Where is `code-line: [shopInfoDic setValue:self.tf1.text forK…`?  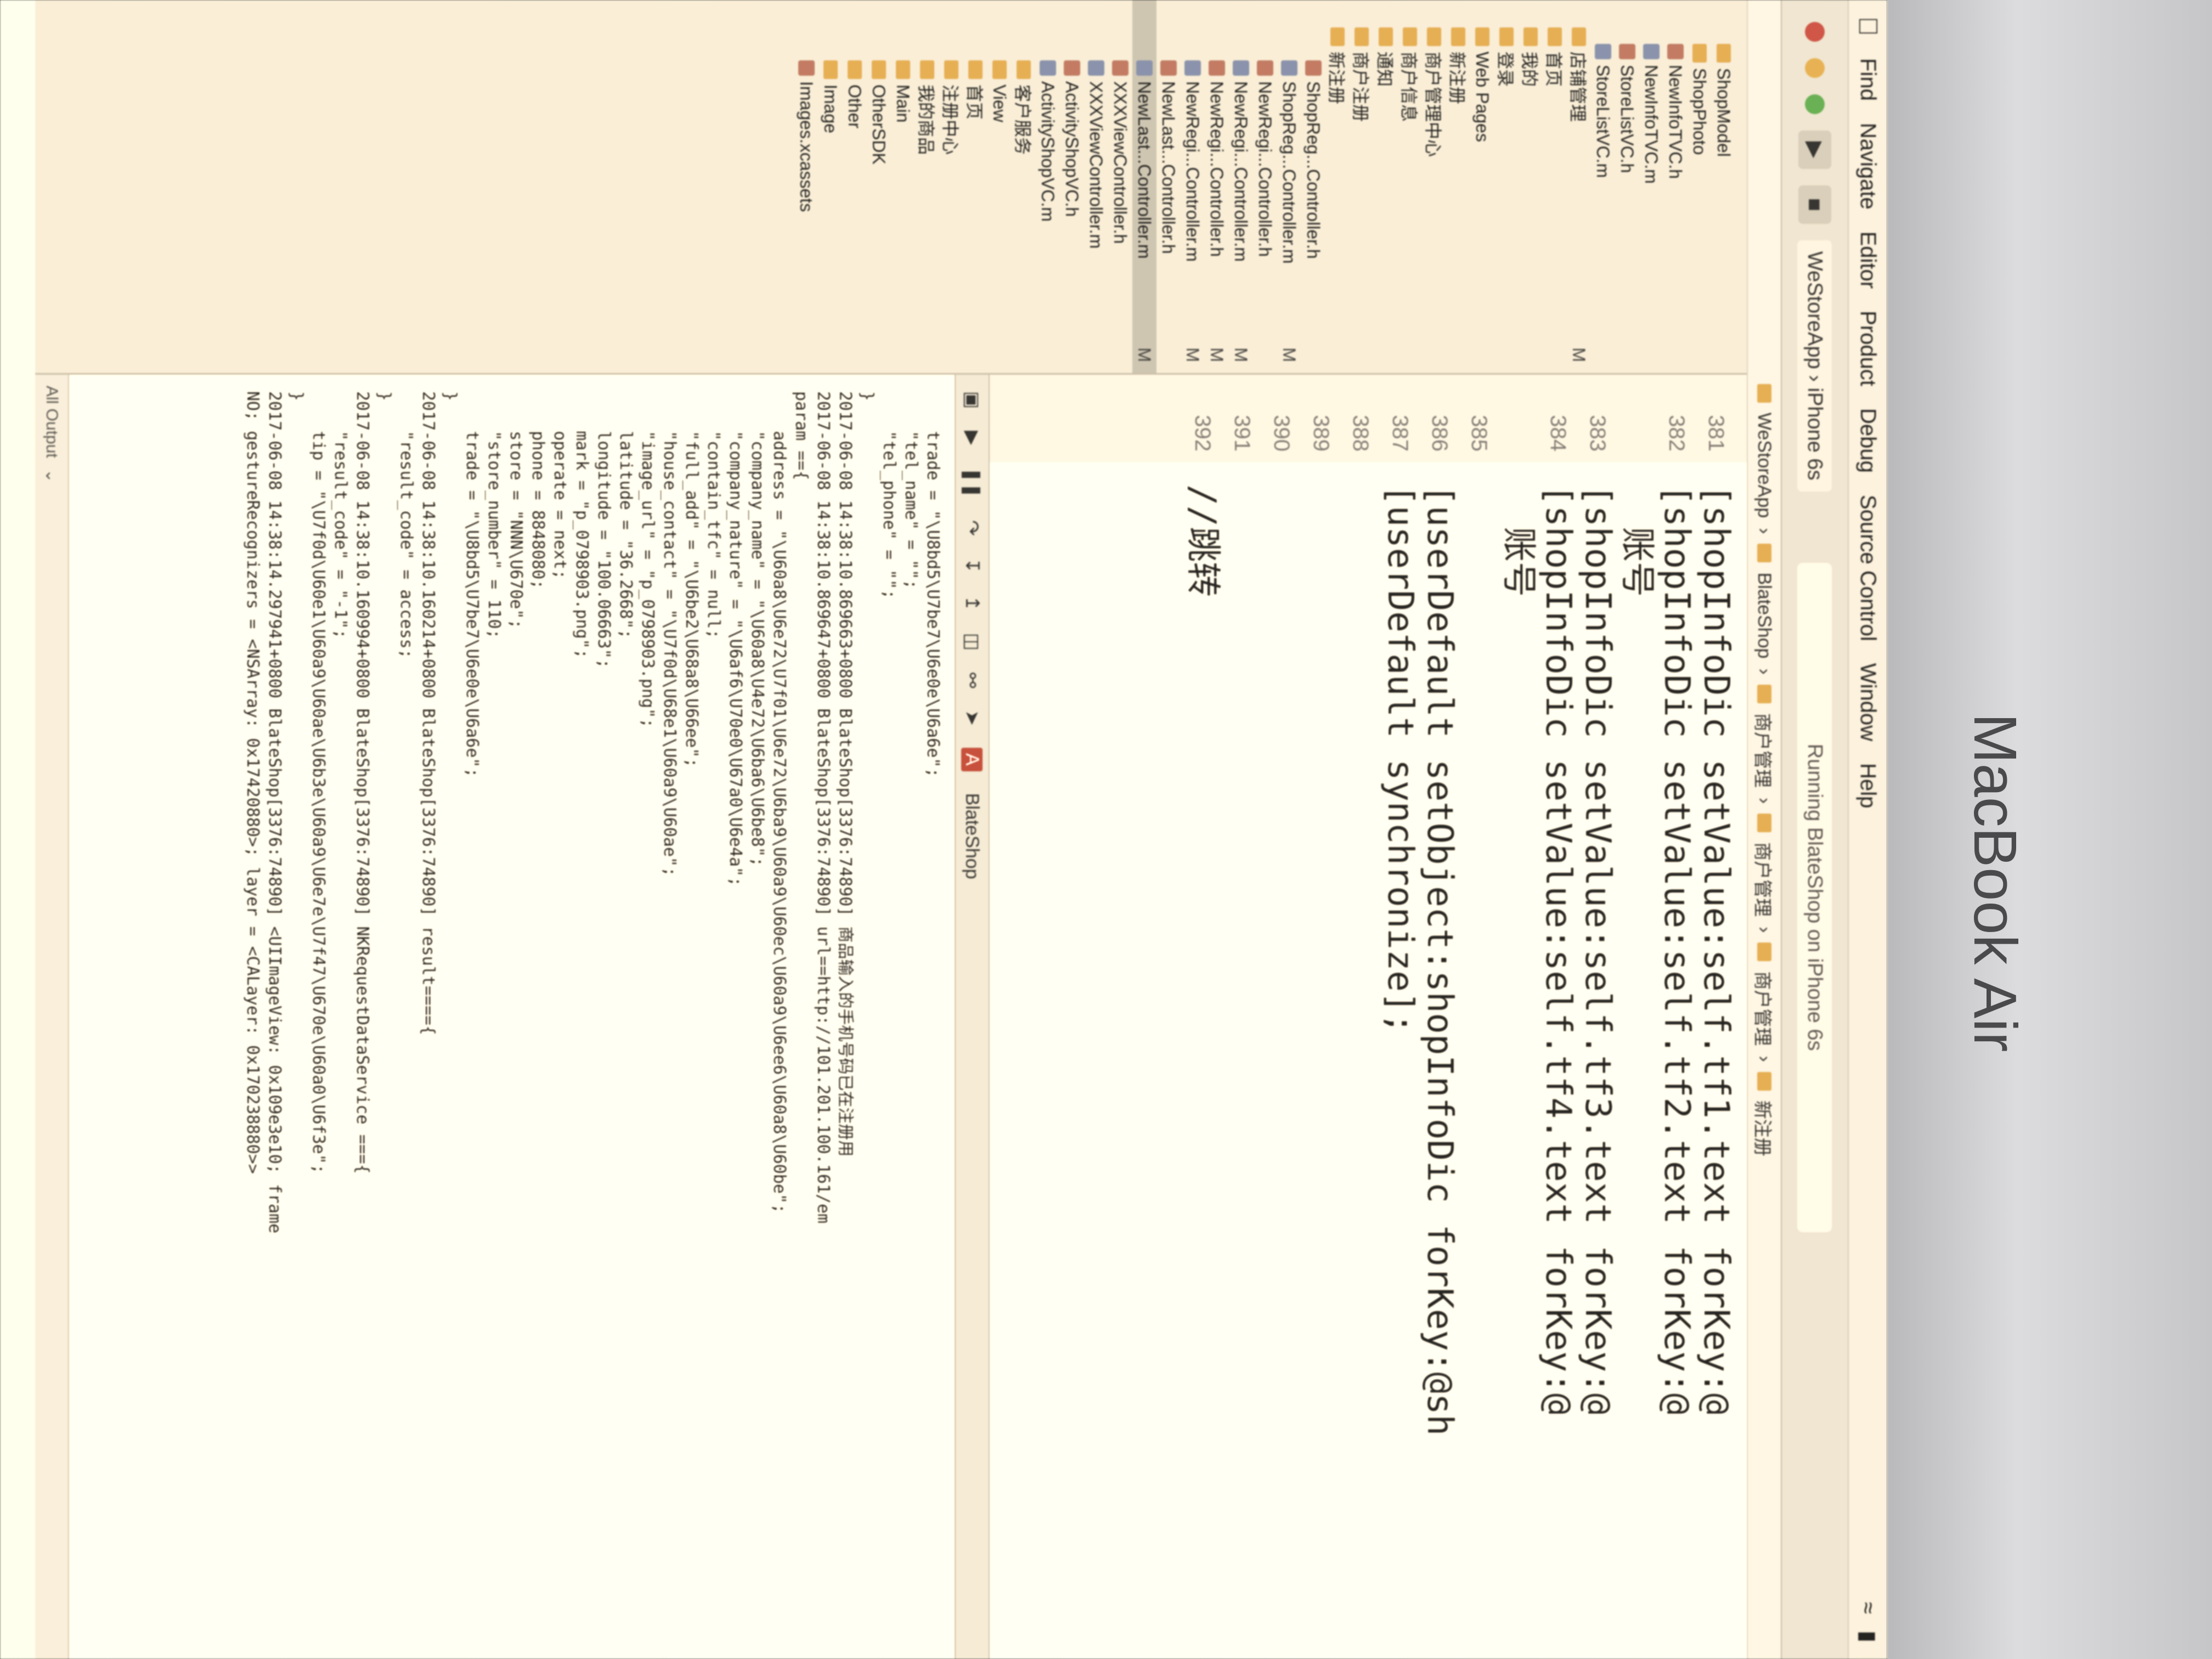 code-line: [shopInfoDic setValue:self.tf1.text forK… is located at coordinates (1716, 960).